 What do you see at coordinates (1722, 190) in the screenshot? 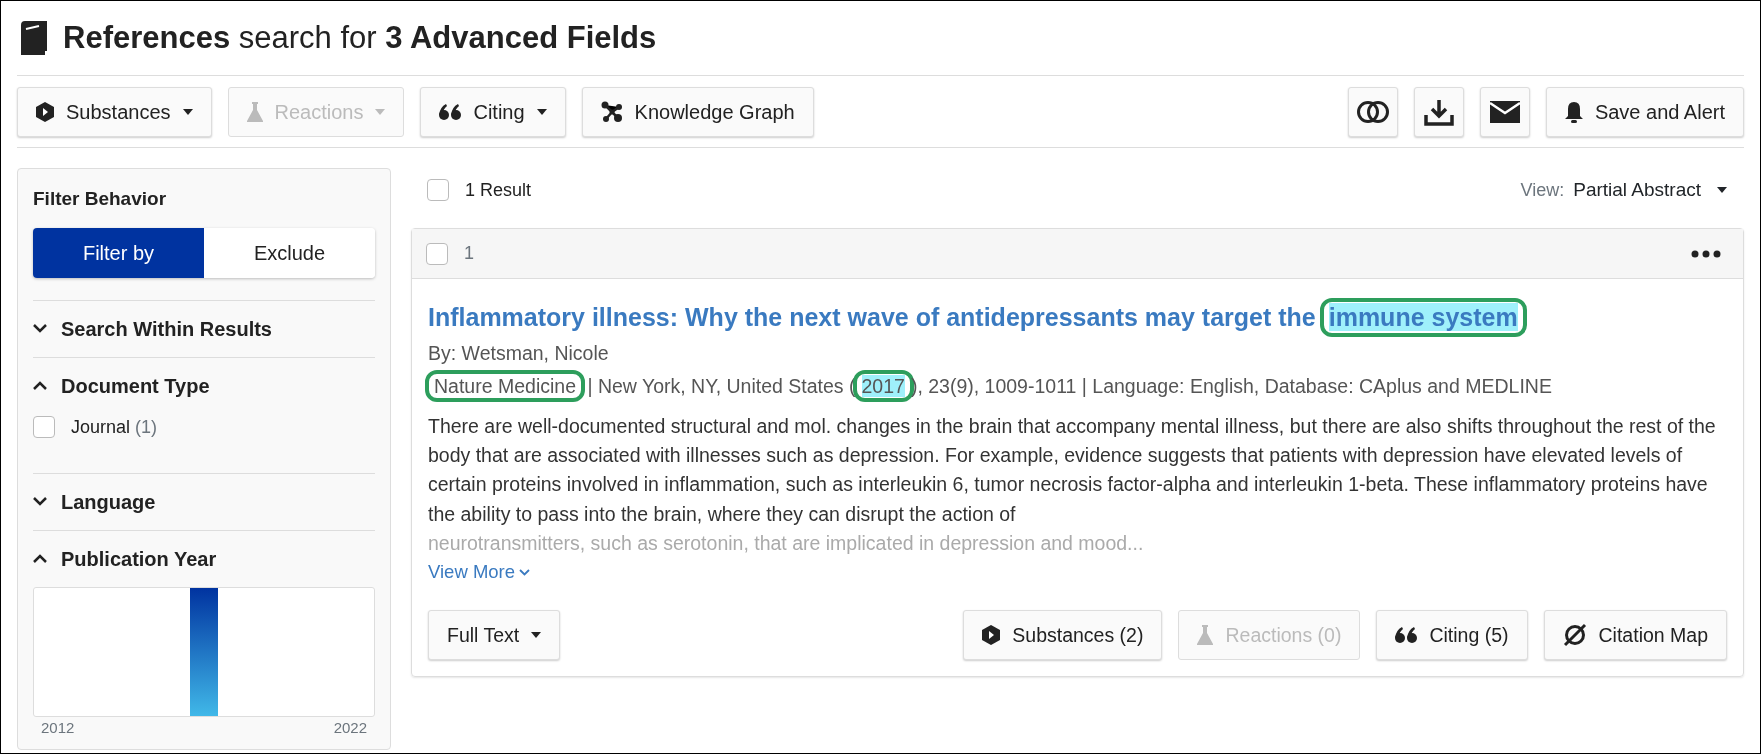
I see `caret-icon` at bounding box center [1722, 190].